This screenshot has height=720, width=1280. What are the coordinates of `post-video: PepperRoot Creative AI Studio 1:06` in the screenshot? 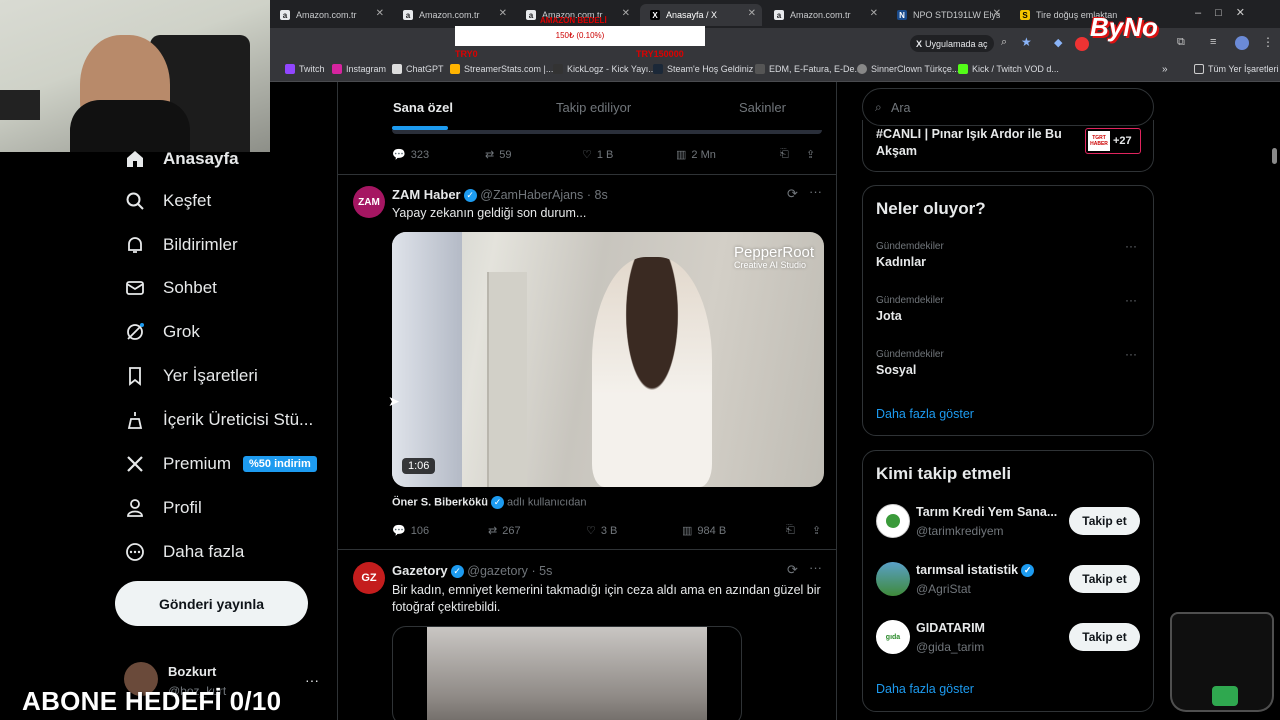 It's located at (608, 359).